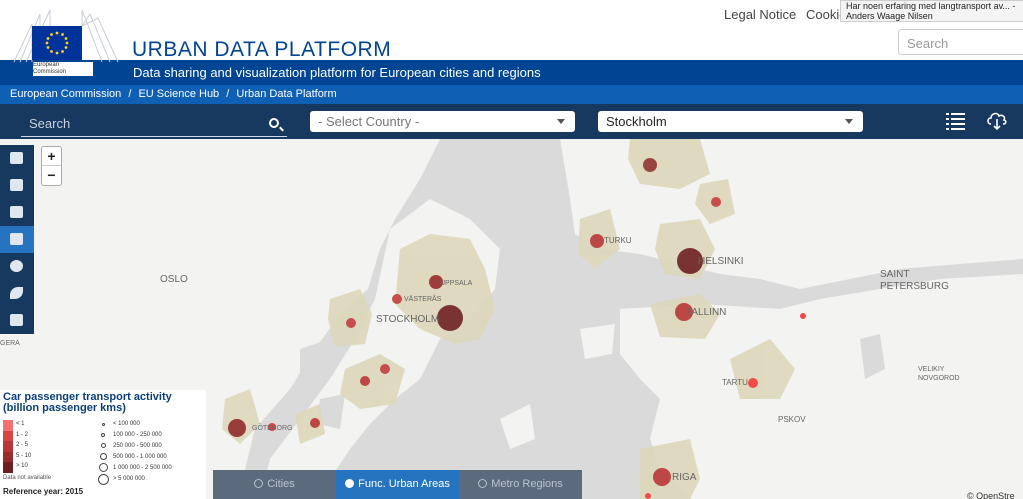 The width and height of the screenshot is (1023, 499). I want to click on cloud-download-icon, so click(997, 121).